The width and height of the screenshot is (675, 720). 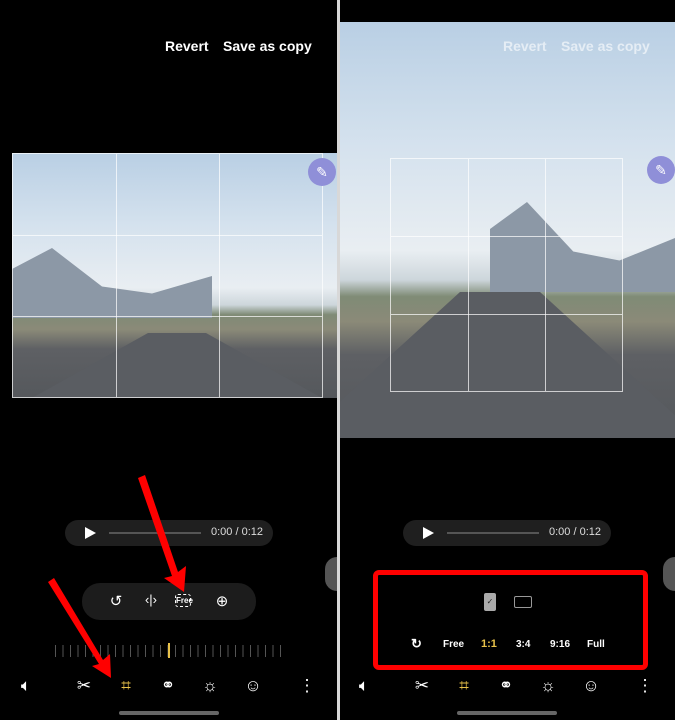 I want to click on sticker-icon: ☺, so click(x=591, y=686).